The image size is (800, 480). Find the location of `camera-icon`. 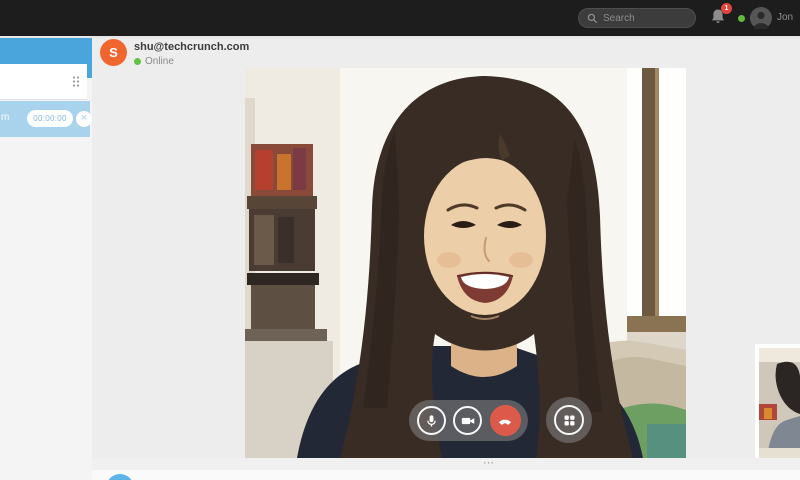

camera-icon is located at coordinates (467, 420).